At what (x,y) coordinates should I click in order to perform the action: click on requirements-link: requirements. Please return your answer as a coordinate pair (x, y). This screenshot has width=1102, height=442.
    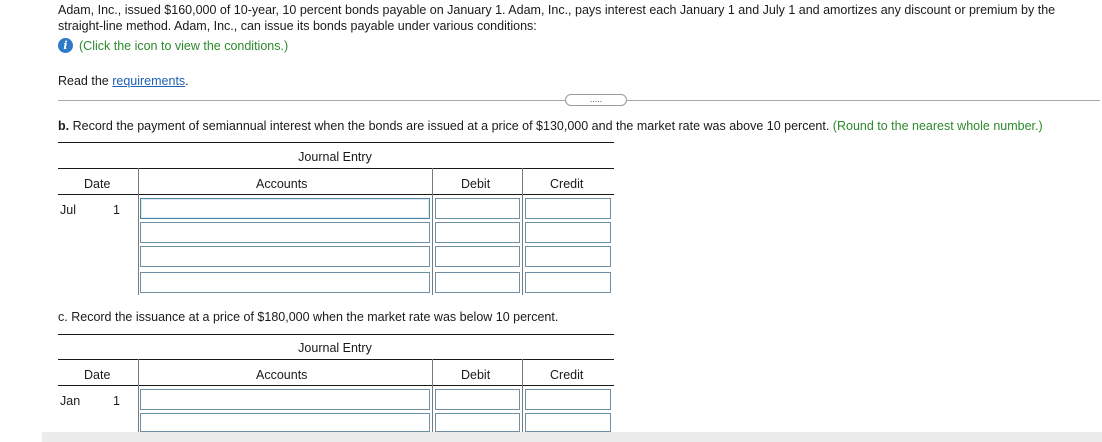
    Looking at the image, I should click on (148, 81).